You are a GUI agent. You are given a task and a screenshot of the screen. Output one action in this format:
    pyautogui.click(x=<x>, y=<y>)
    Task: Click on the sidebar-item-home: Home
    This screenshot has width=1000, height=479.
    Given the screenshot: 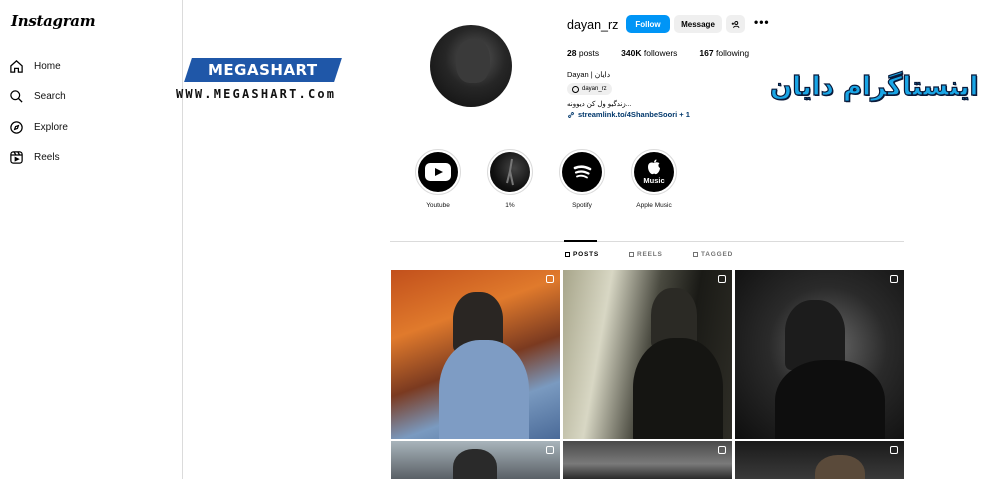 What is the action you would take?
    pyautogui.click(x=35, y=66)
    